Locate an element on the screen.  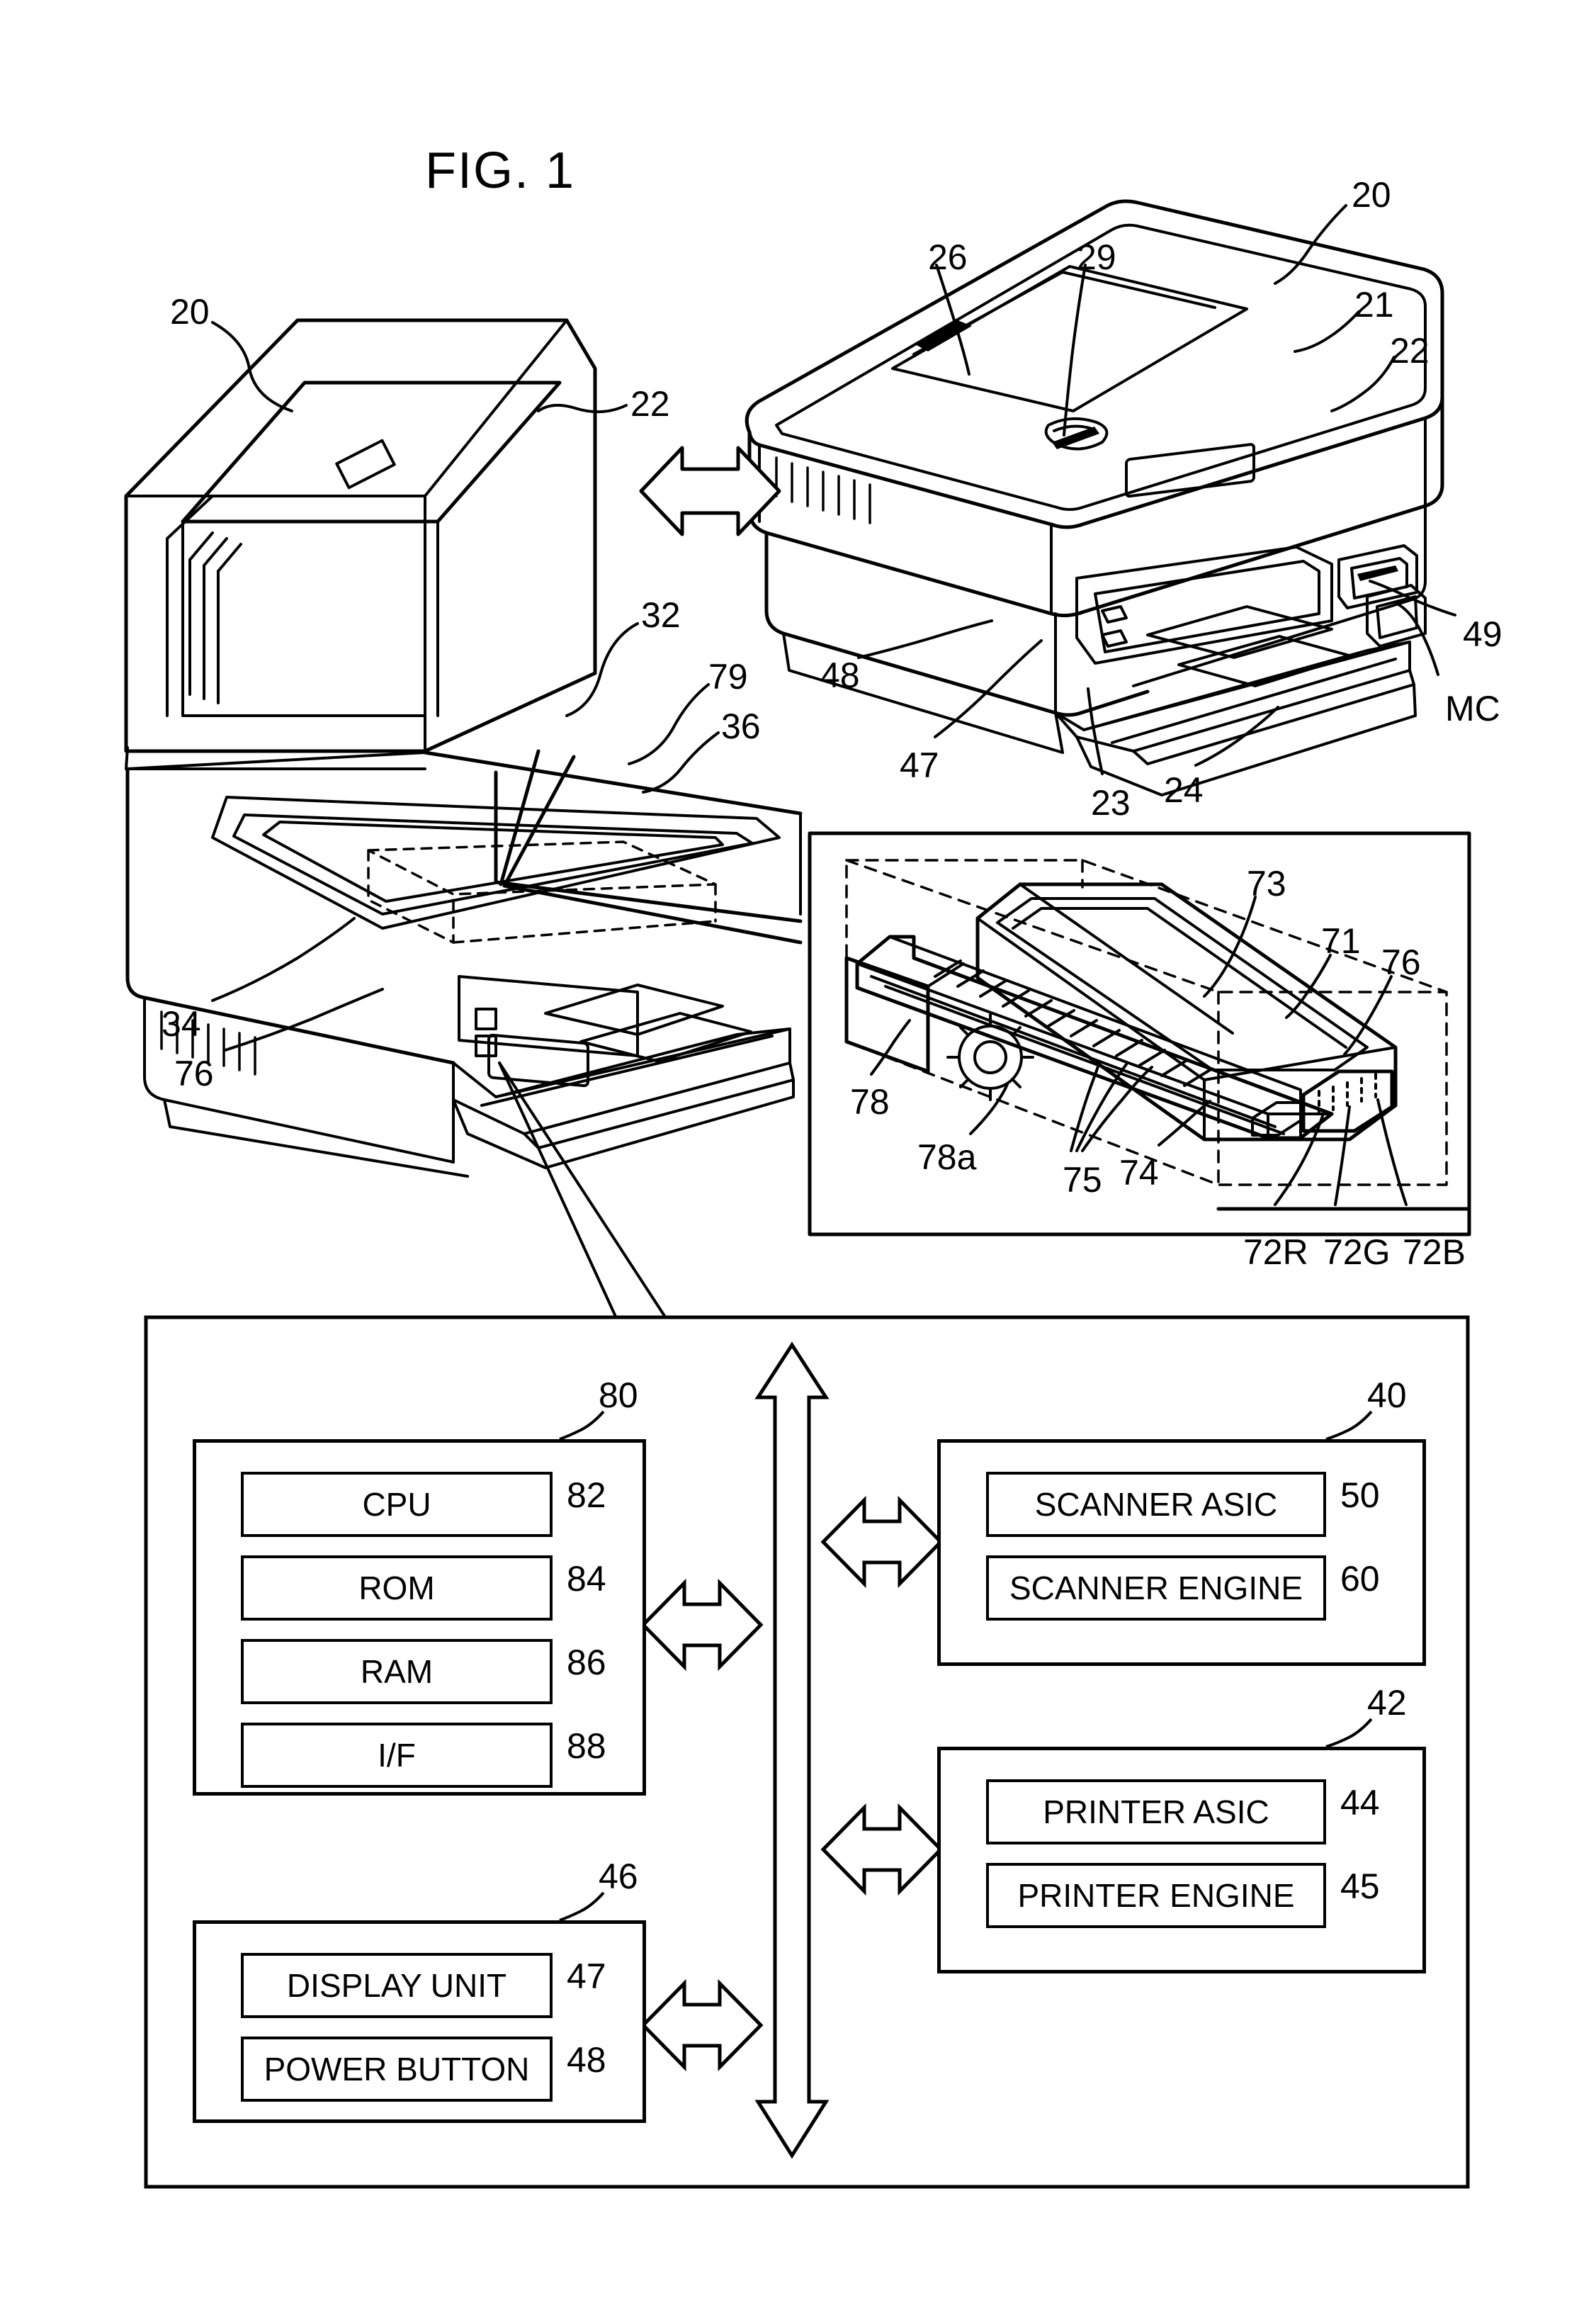
ref-numeral-50: 50 is located at coordinates (1360, 1495).